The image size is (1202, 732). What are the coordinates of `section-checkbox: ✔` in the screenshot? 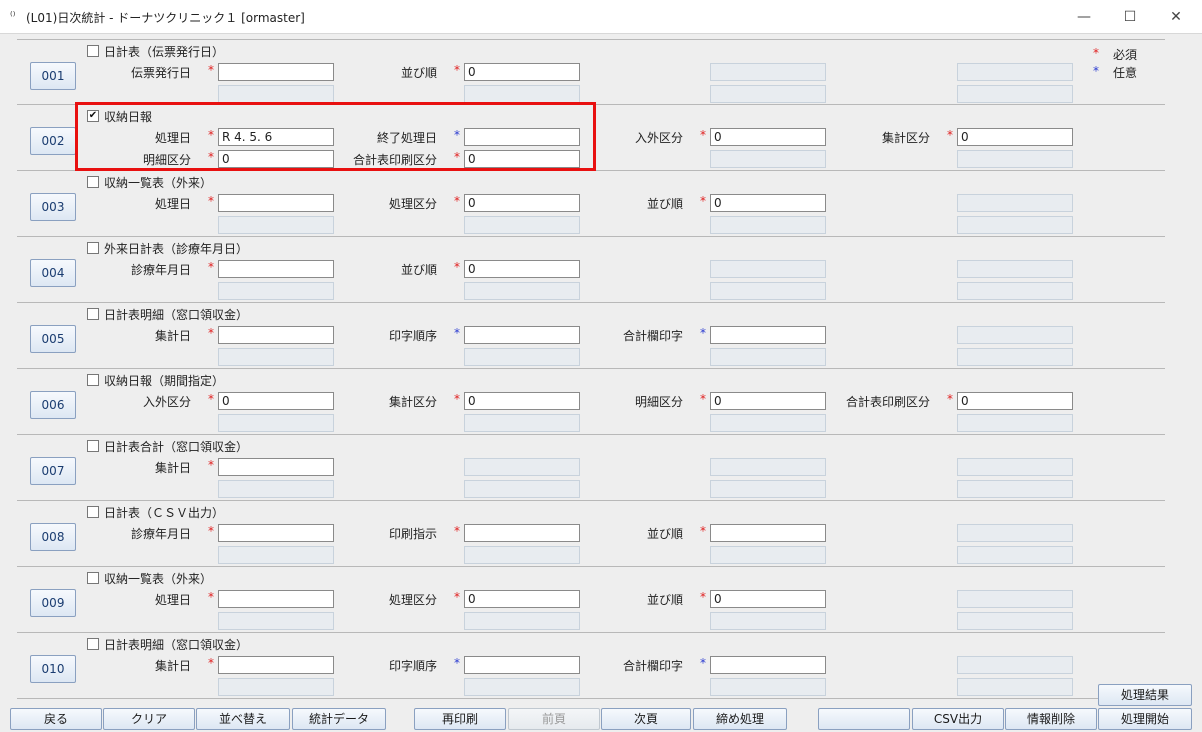 It's located at (93, 116).